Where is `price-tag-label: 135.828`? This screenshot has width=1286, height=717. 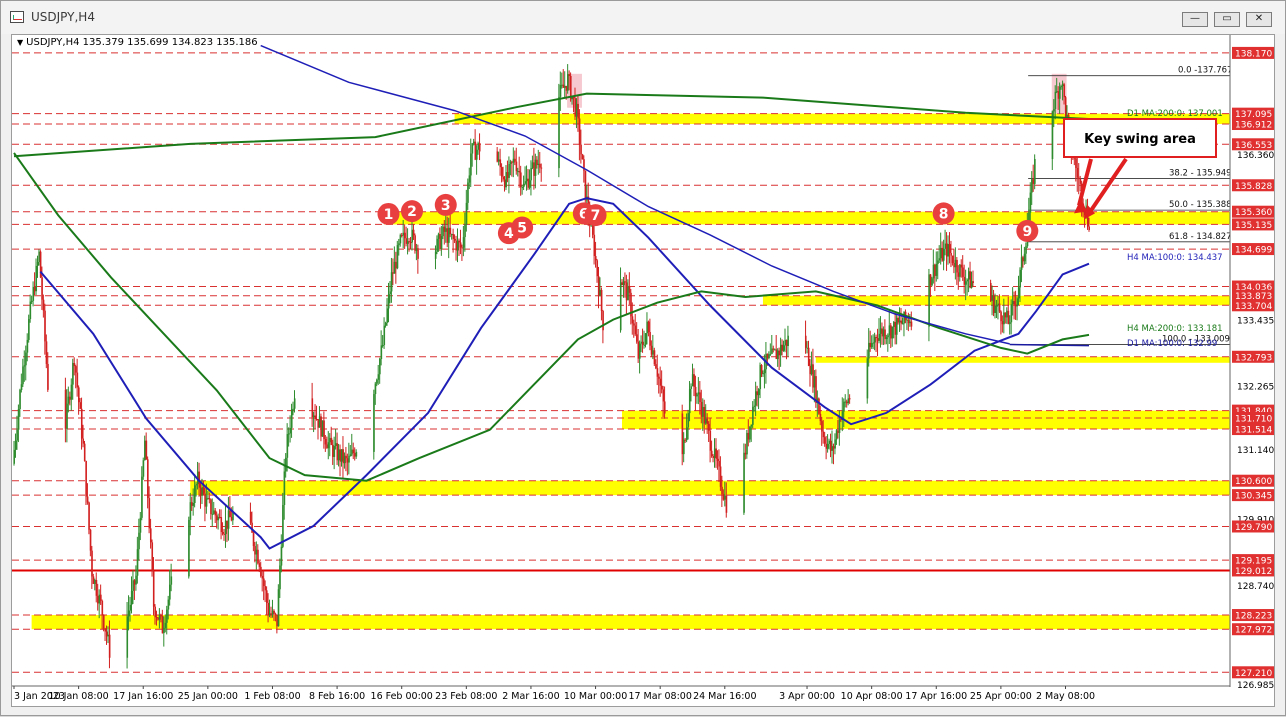 price-tag-label: 135.828 is located at coordinates (1253, 187).